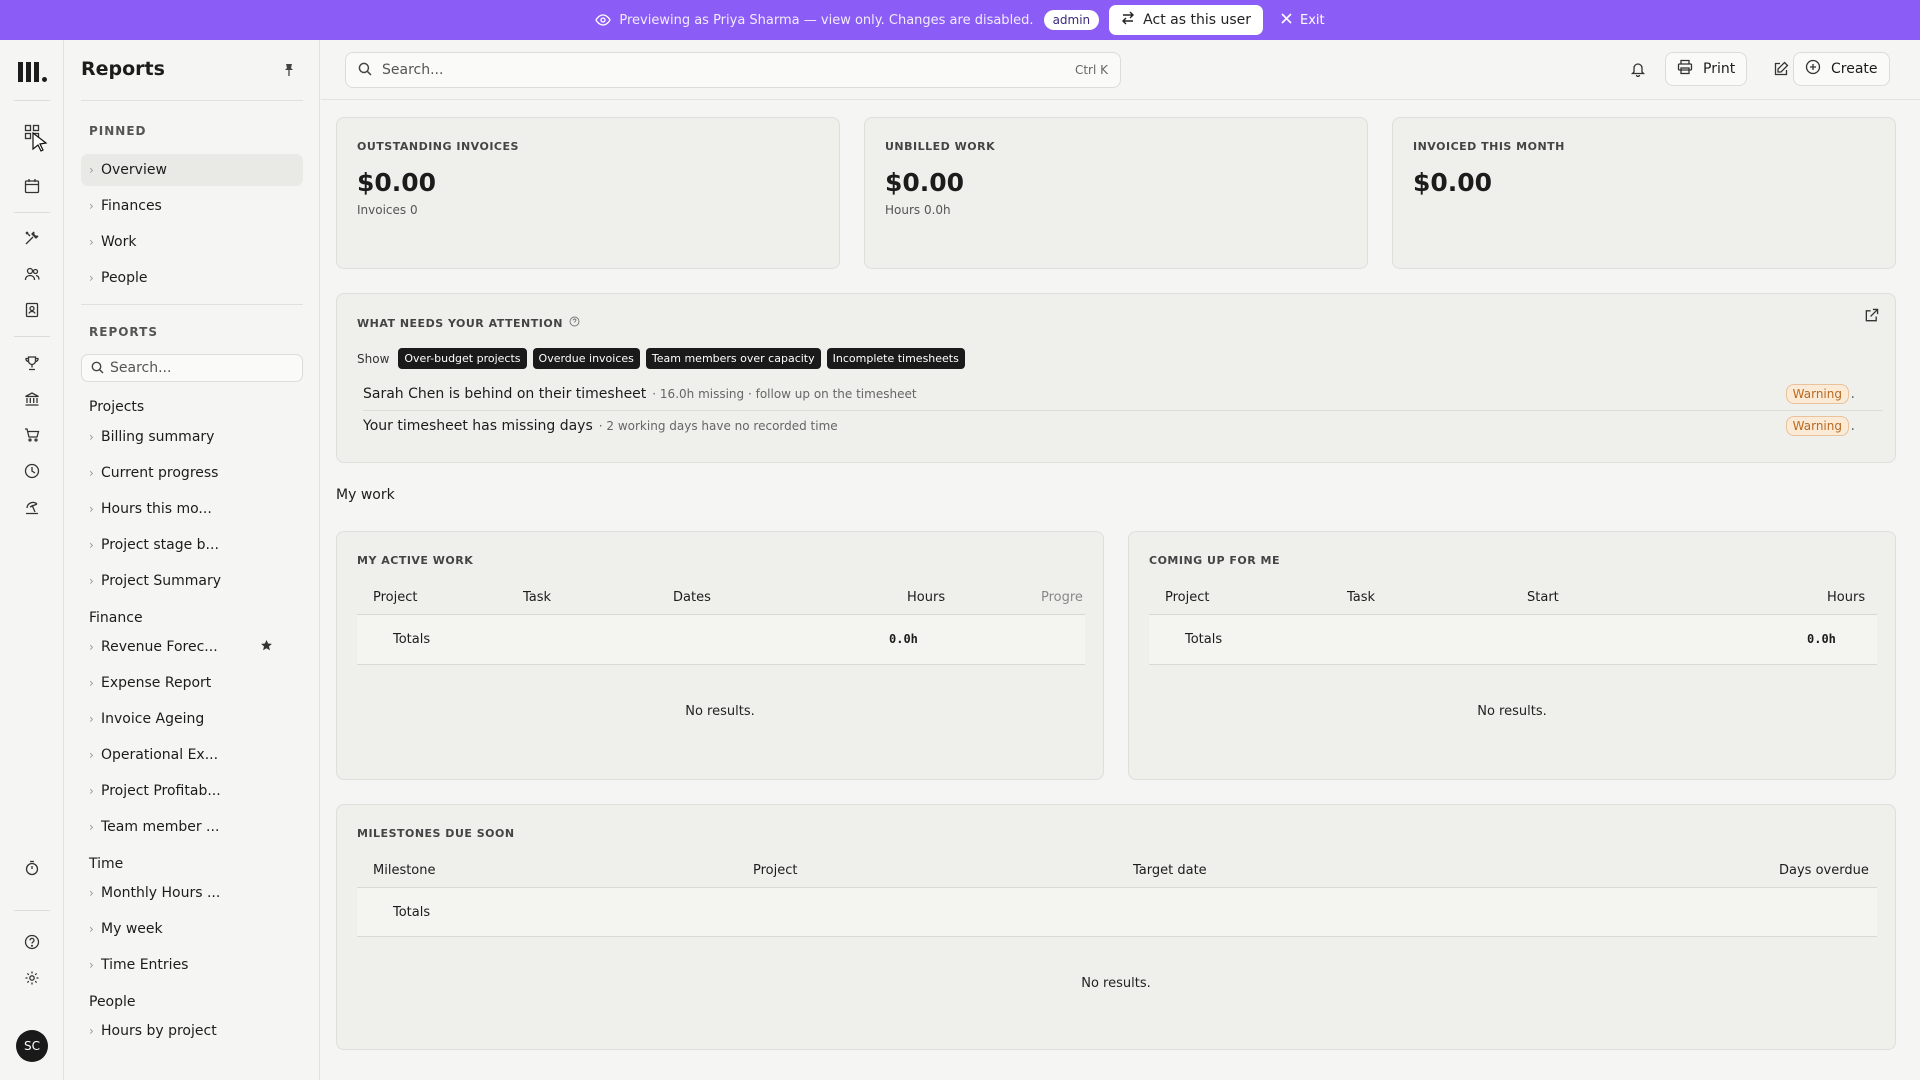 Image resolution: width=1920 pixels, height=1080 pixels. I want to click on report-search, so click(192, 368).